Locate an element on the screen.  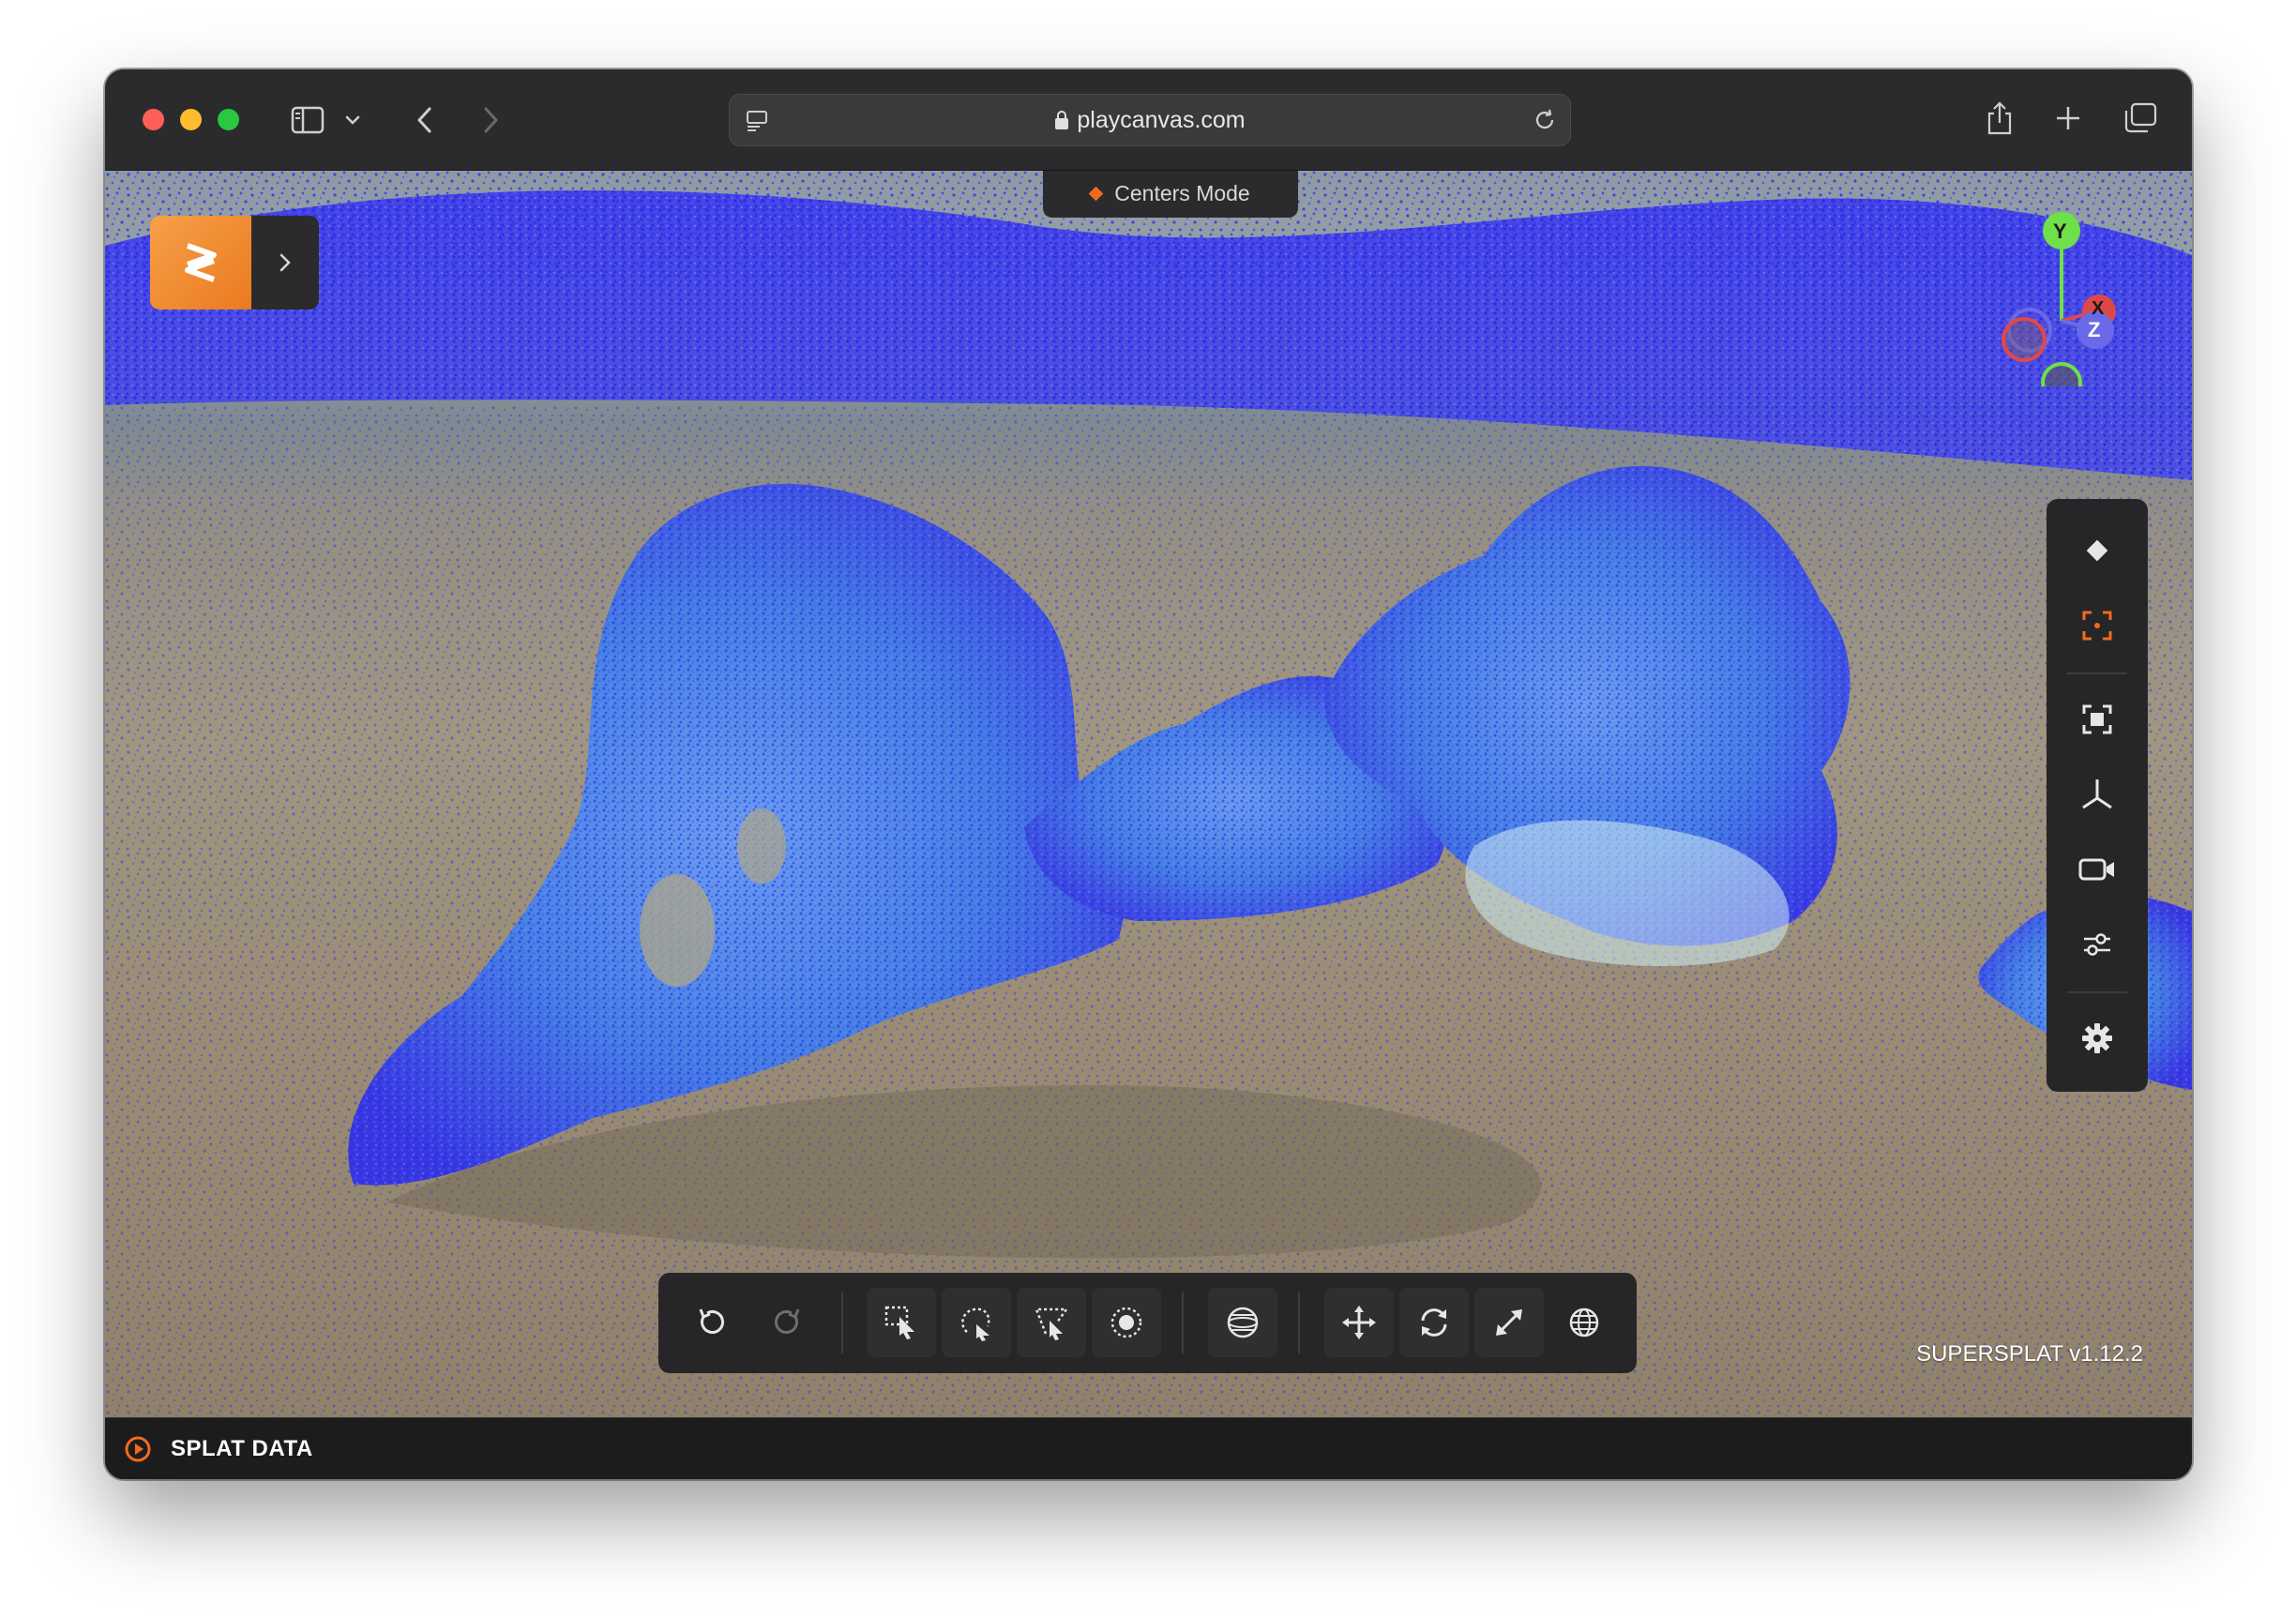
bottom-toolbar is located at coordinates (1147, 1323).